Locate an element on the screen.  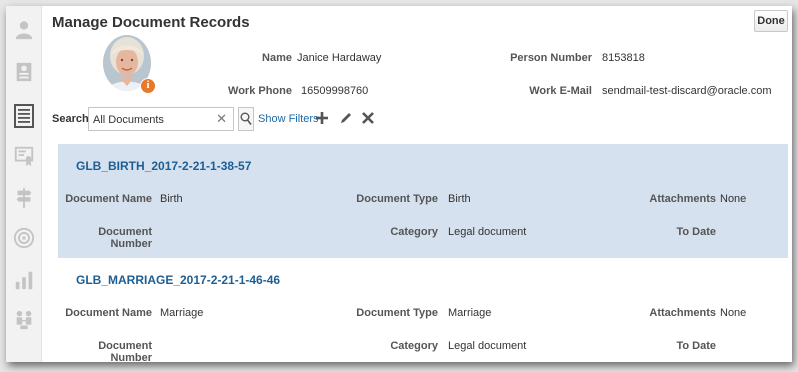
work-email: sendmail-test-discard@oracle.com is located at coordinates (687, 91).